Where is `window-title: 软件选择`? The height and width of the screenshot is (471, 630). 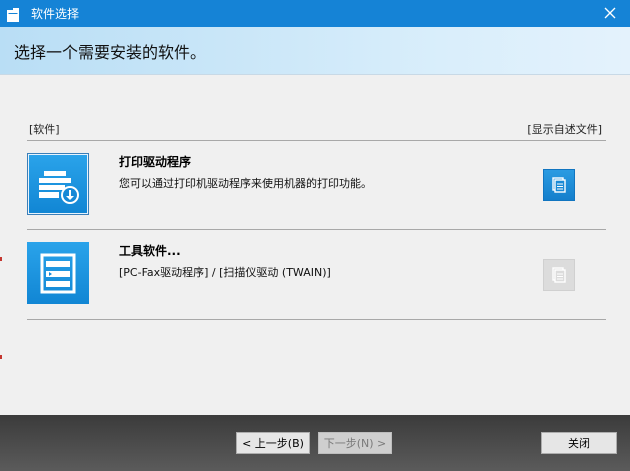
window-title: 软件选择 is located at coordinates (55, 14).